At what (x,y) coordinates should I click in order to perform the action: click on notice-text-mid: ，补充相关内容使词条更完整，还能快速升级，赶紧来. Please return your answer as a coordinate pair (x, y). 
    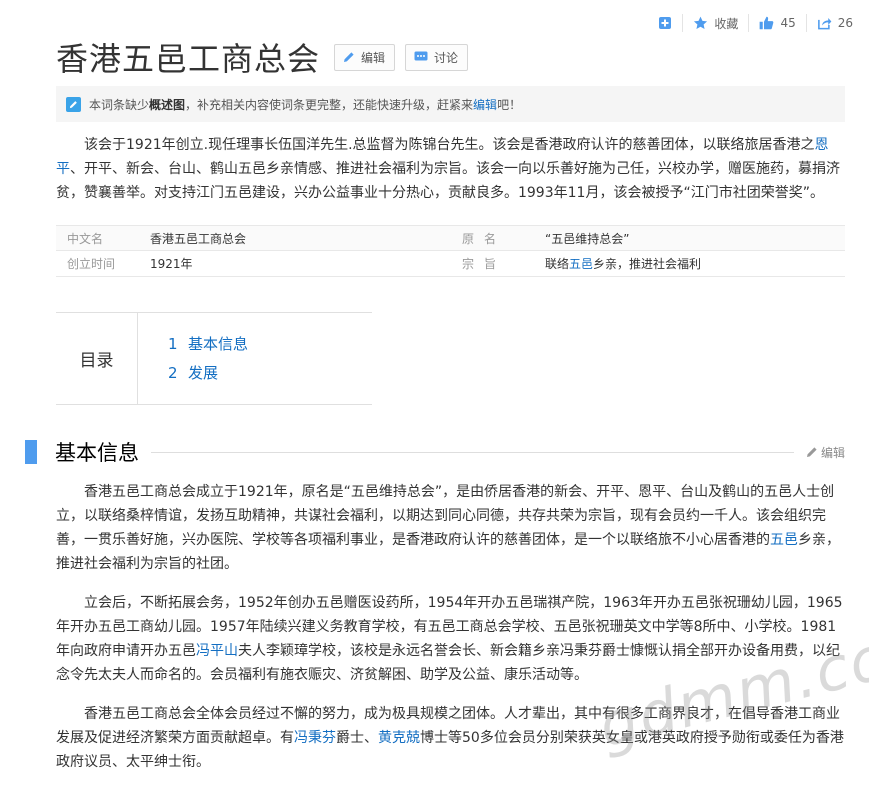
    Looking at the image, I should click on (329, 104).